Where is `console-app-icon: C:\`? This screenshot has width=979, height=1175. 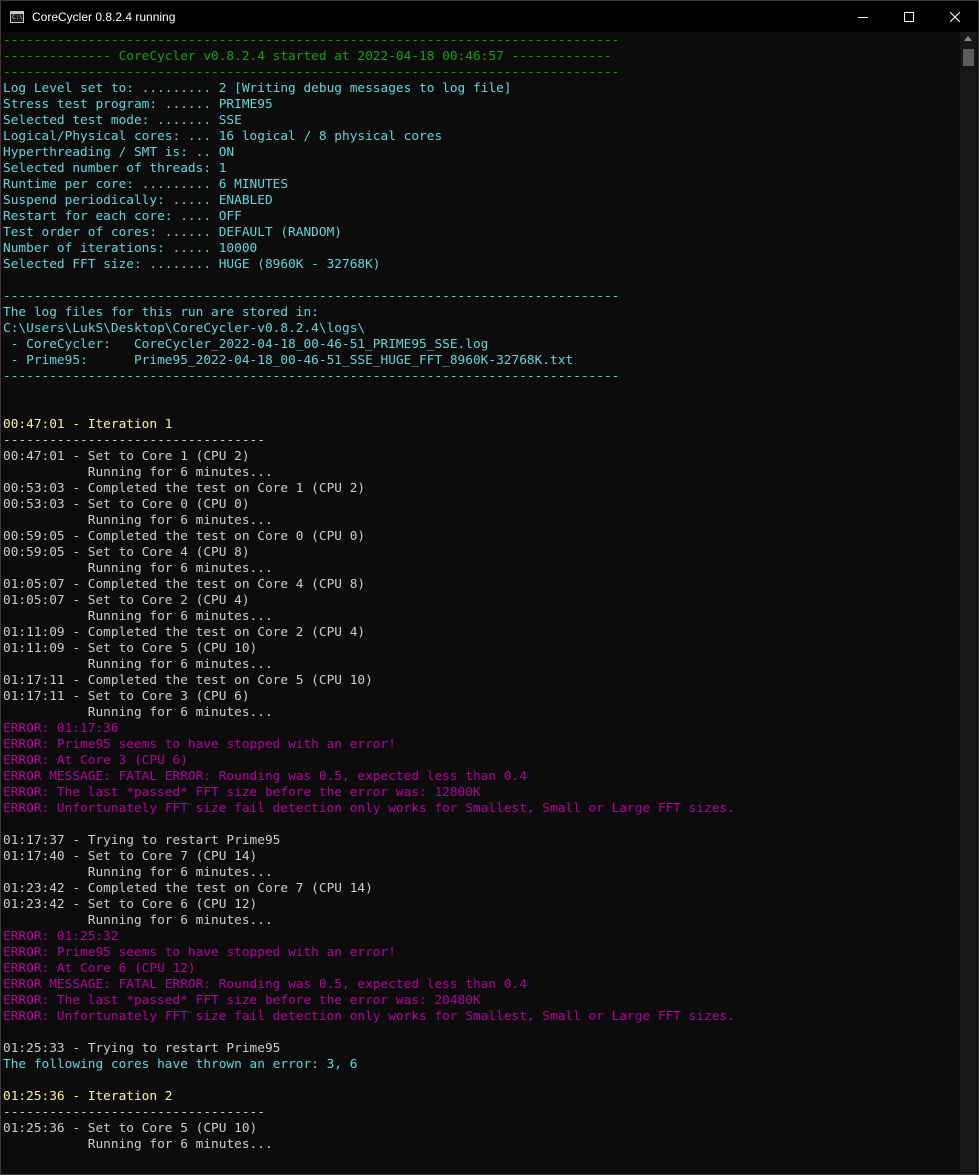 console-app-icon: C:\ is located at coordinates (17, 16).